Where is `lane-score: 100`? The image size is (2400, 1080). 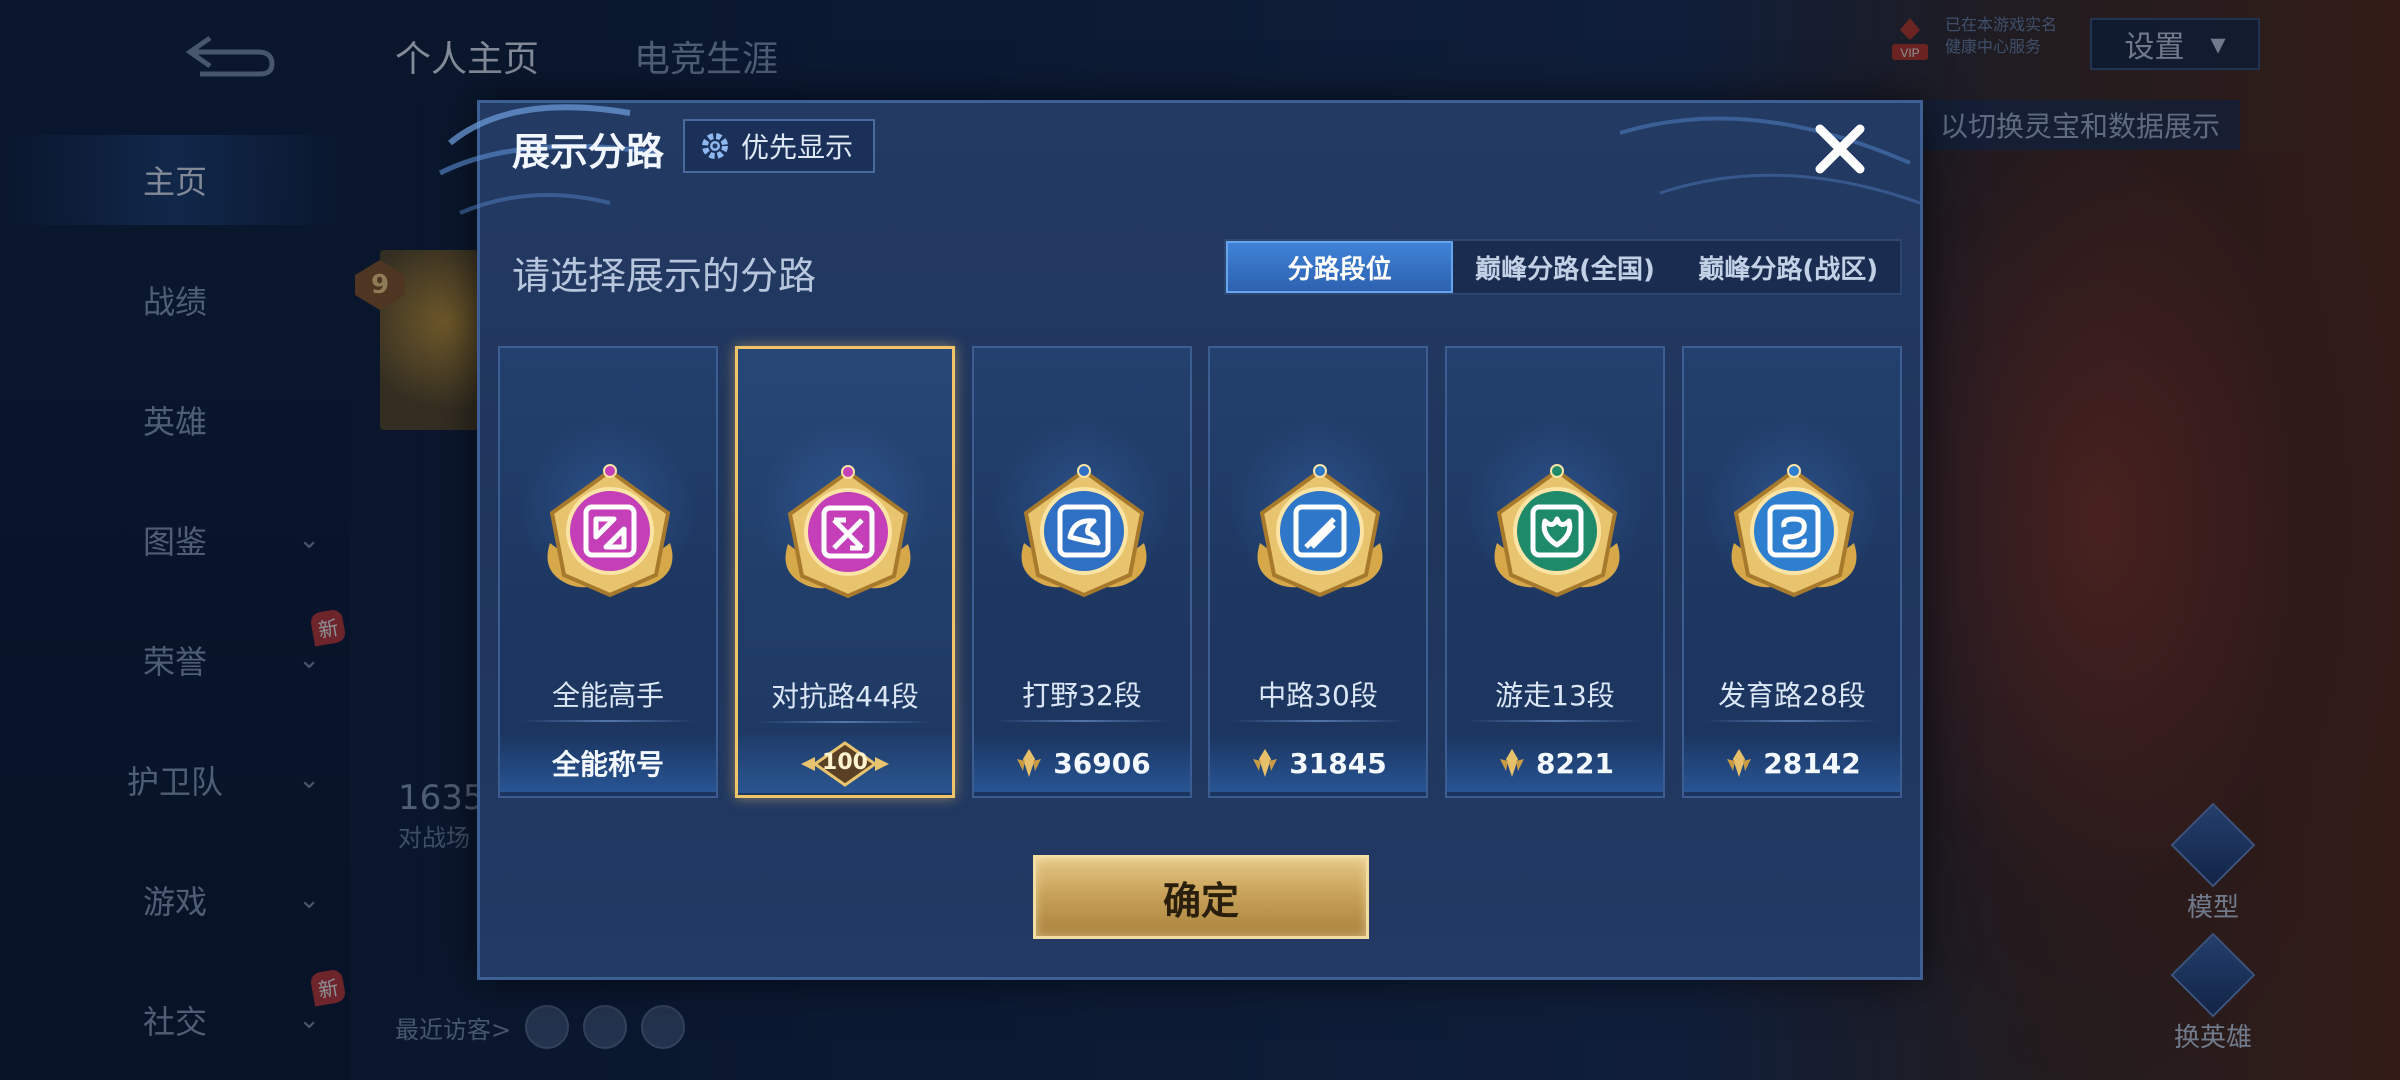 lane-score: 100 is located at coordinates (845, 764).